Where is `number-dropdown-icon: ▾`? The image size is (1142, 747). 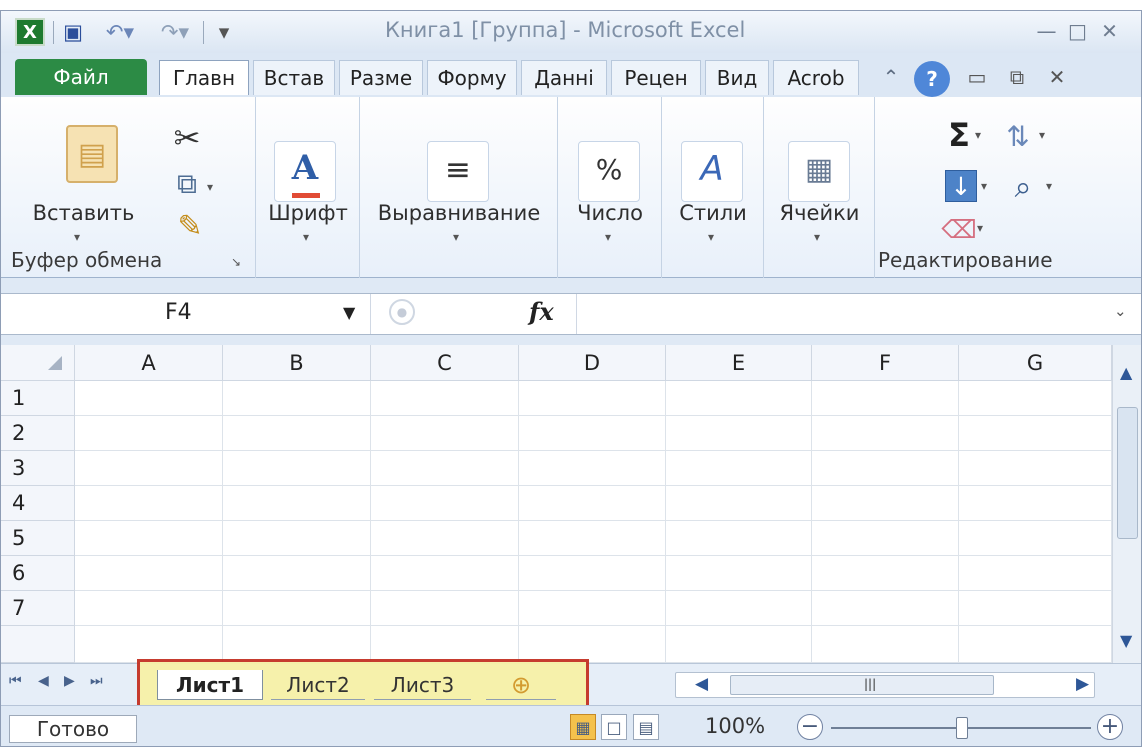
number-dropdown-icon: ▾ is located at coordinates (608, 237).